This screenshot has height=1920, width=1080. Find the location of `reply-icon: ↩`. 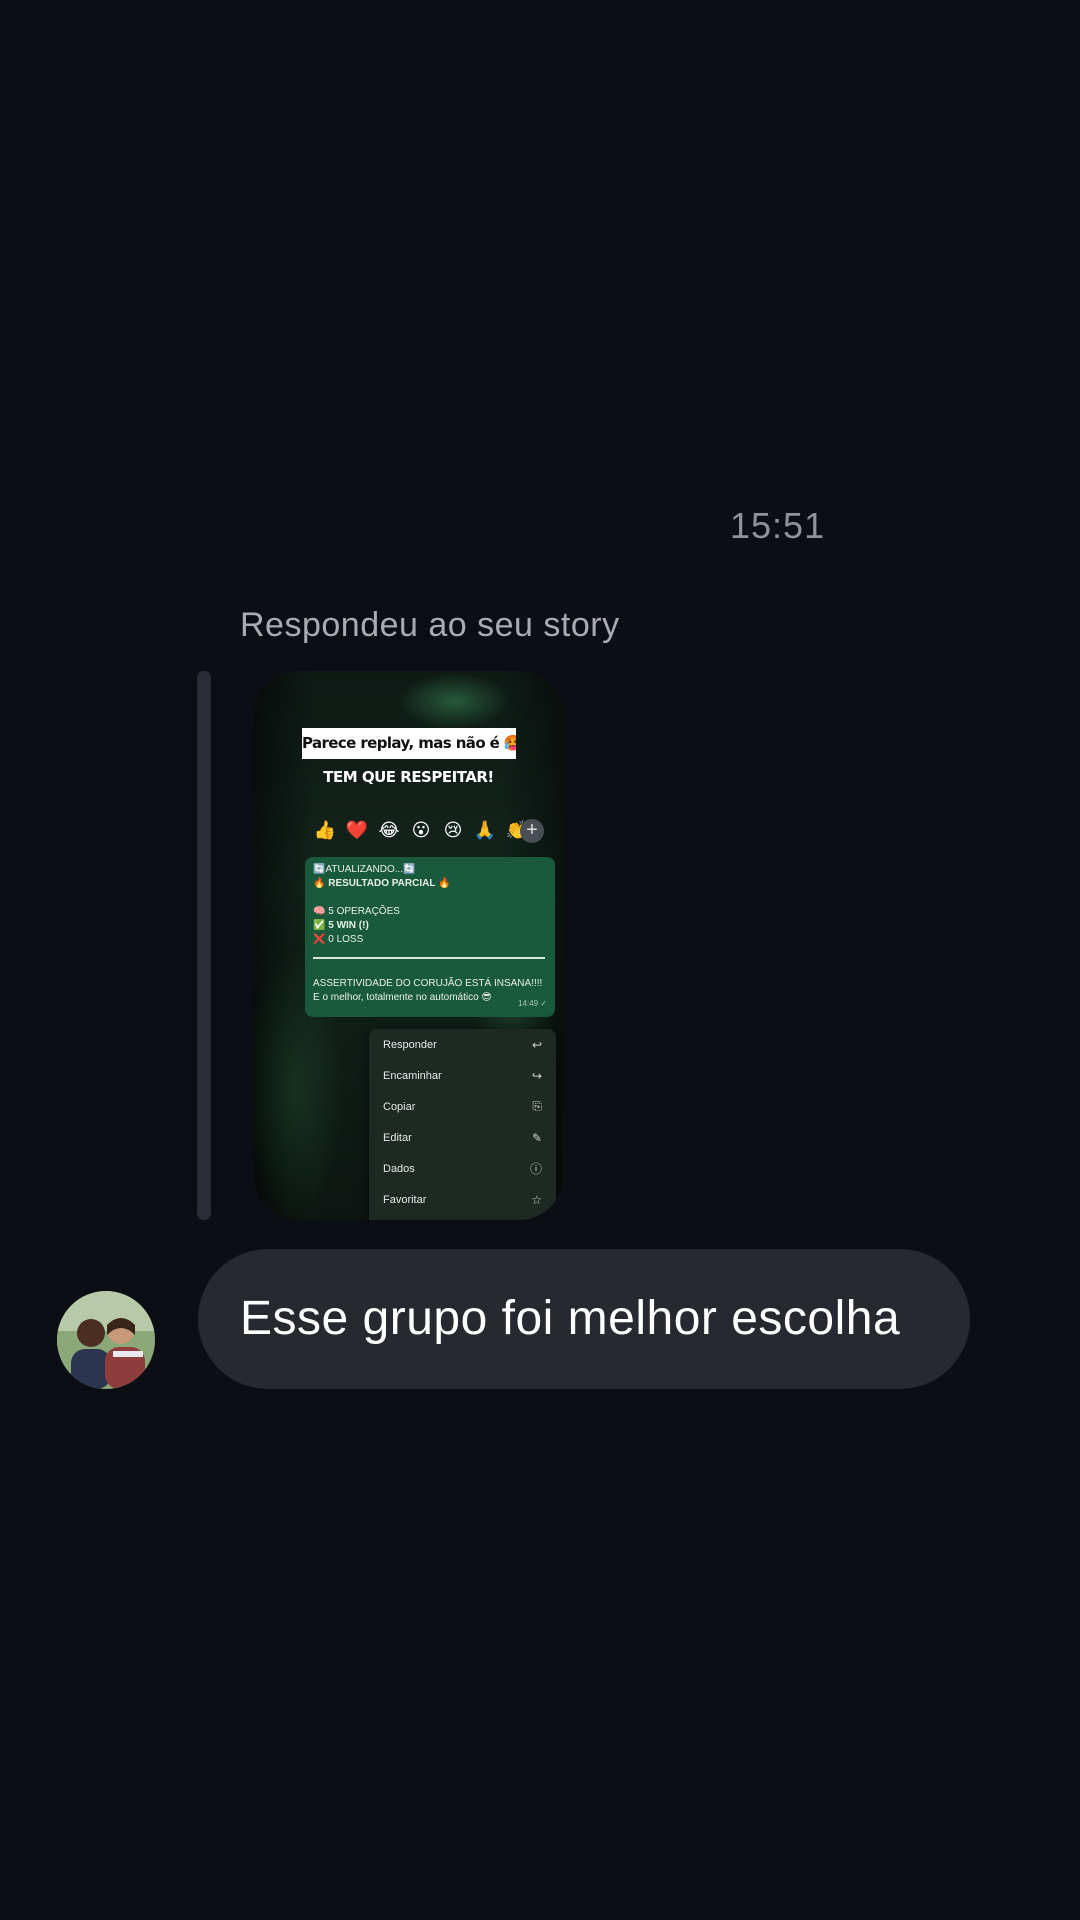

reply-icon: ↩ is located at coordinates (536, 1044).